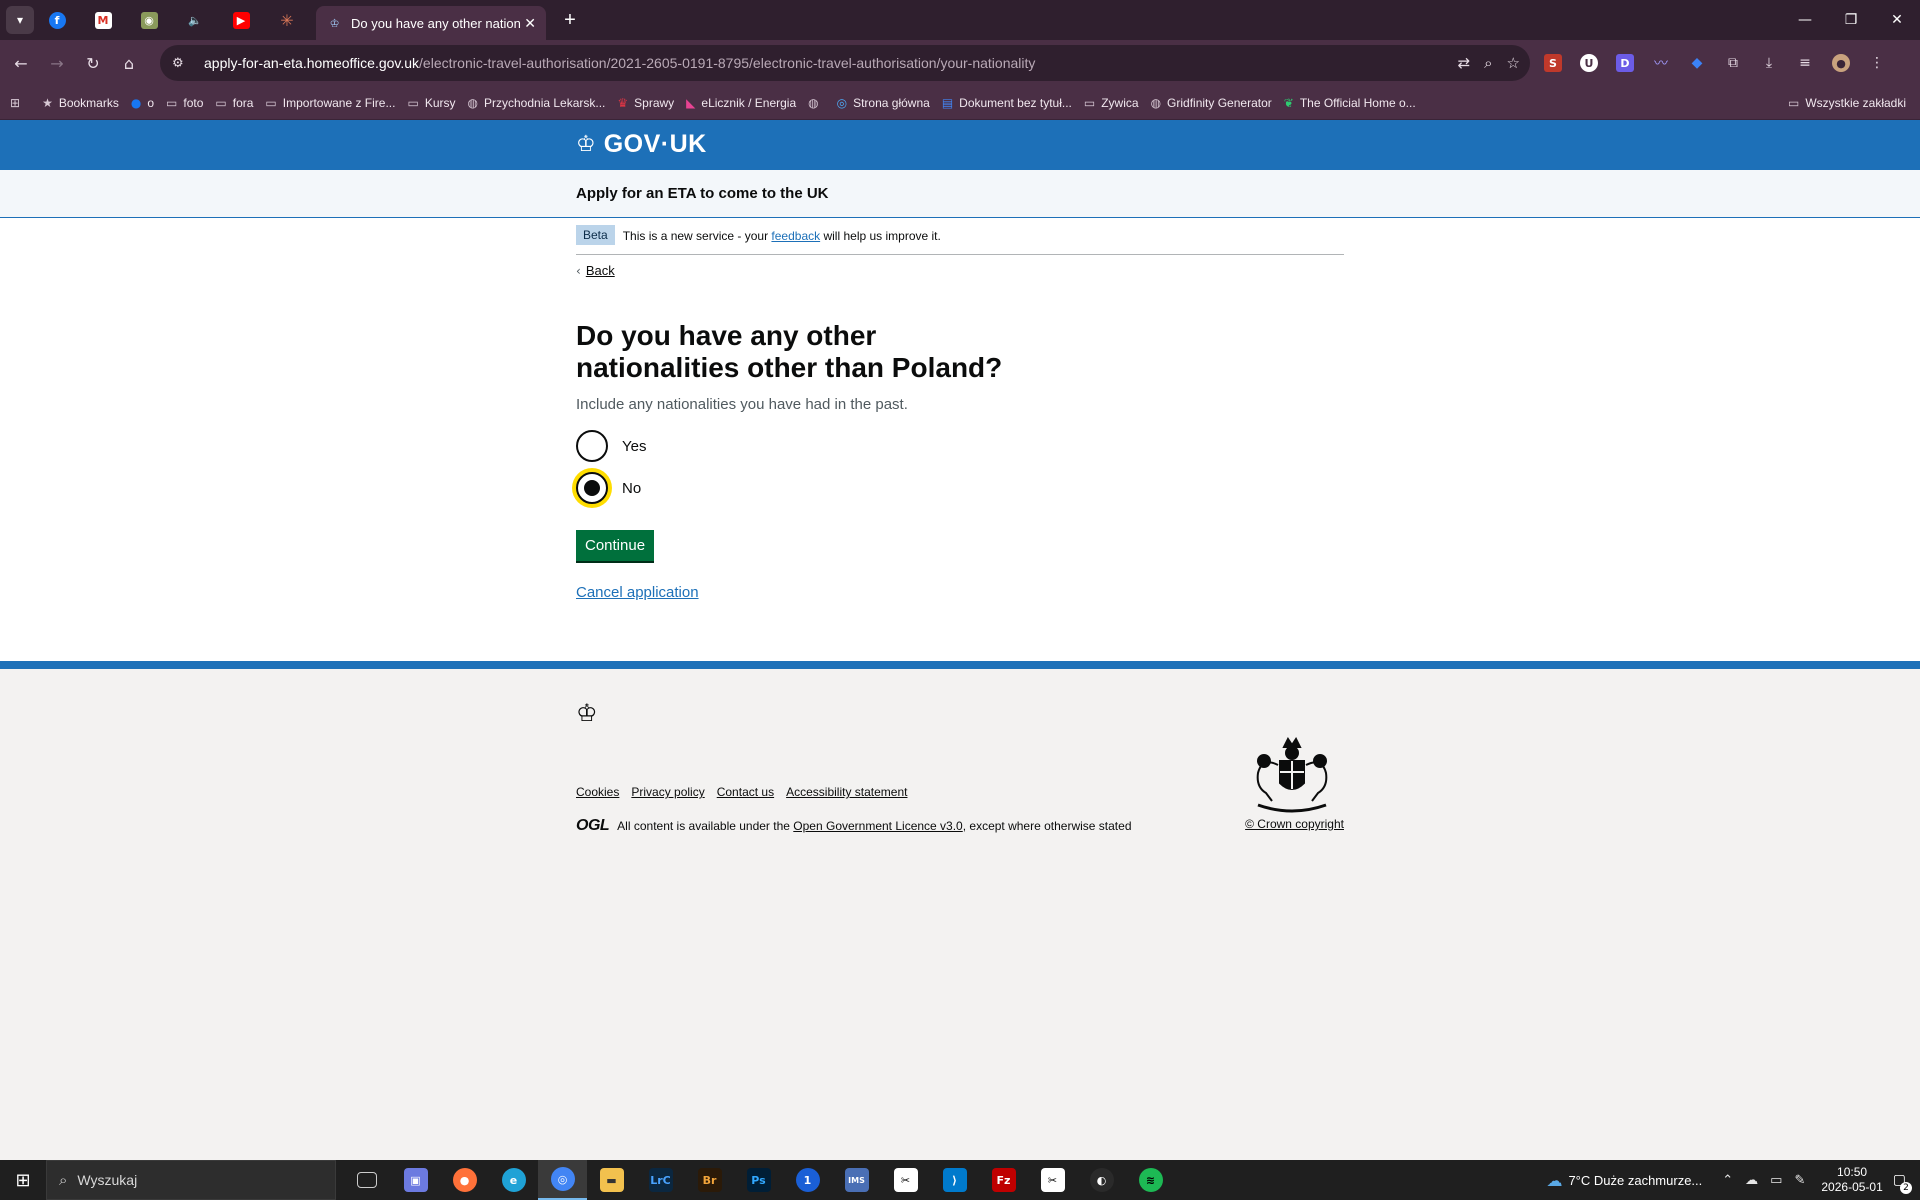  Describe the element at coordinates (702, 193) in the screenshot. I see `service-name: Apply for an ETA to come to the UK` at that location.